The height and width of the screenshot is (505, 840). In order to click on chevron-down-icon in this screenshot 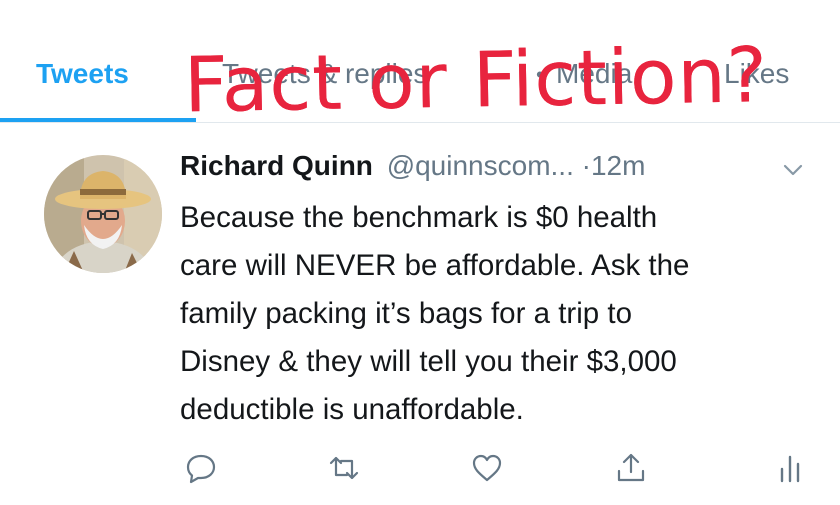, I will do `click(793, 170)`.